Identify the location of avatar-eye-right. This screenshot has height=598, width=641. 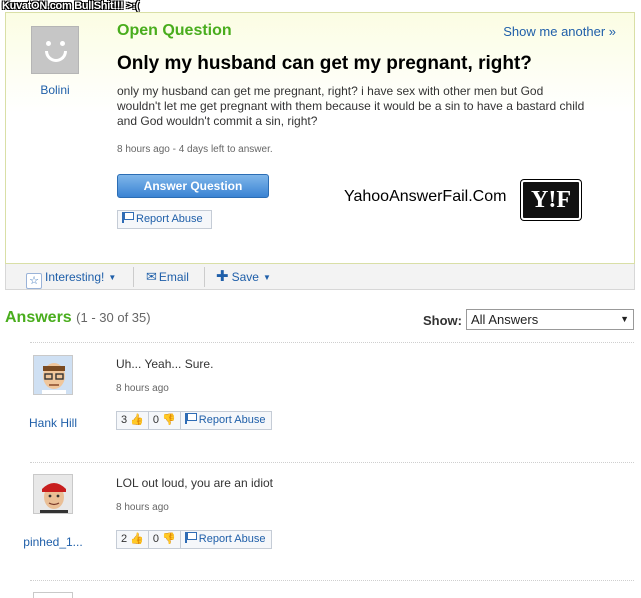
(62, 43).